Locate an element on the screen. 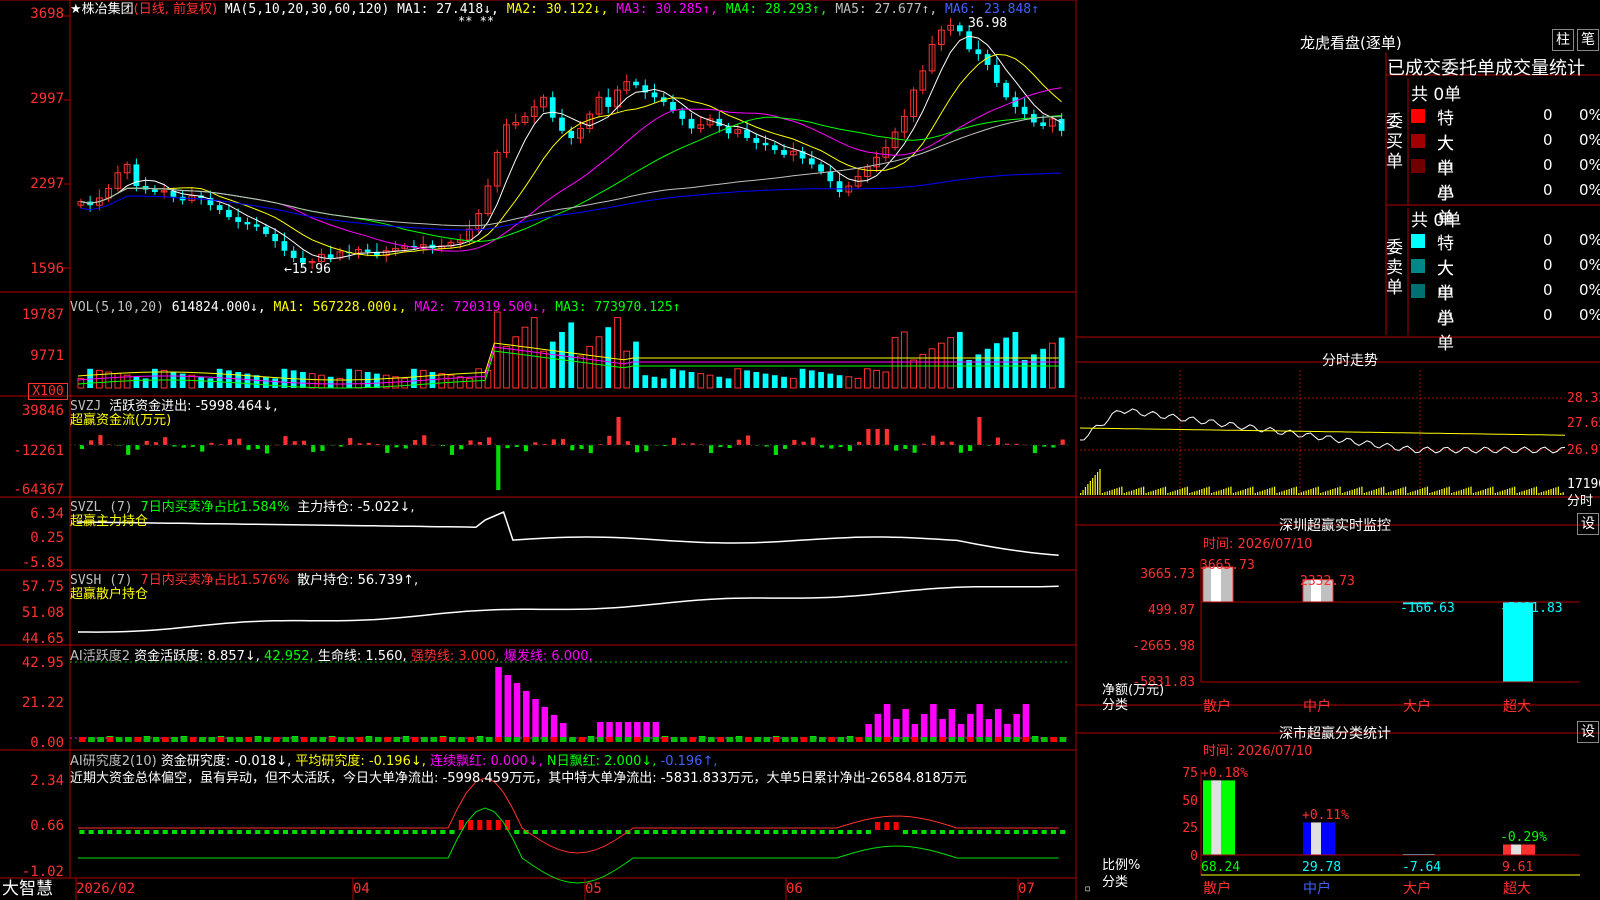 The width and height of the screenshot is (1600, 900). date-label-2: 05 is located at coordinates (593, 889).